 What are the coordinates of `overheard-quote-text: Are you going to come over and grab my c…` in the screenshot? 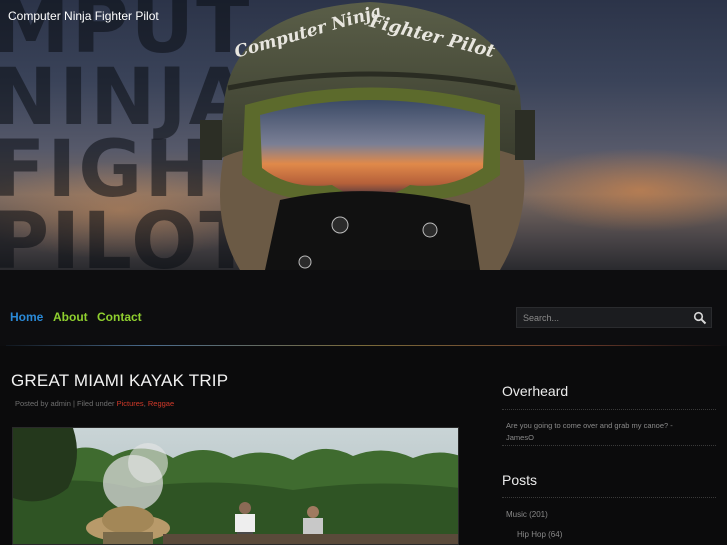 It's located at (589, 425).